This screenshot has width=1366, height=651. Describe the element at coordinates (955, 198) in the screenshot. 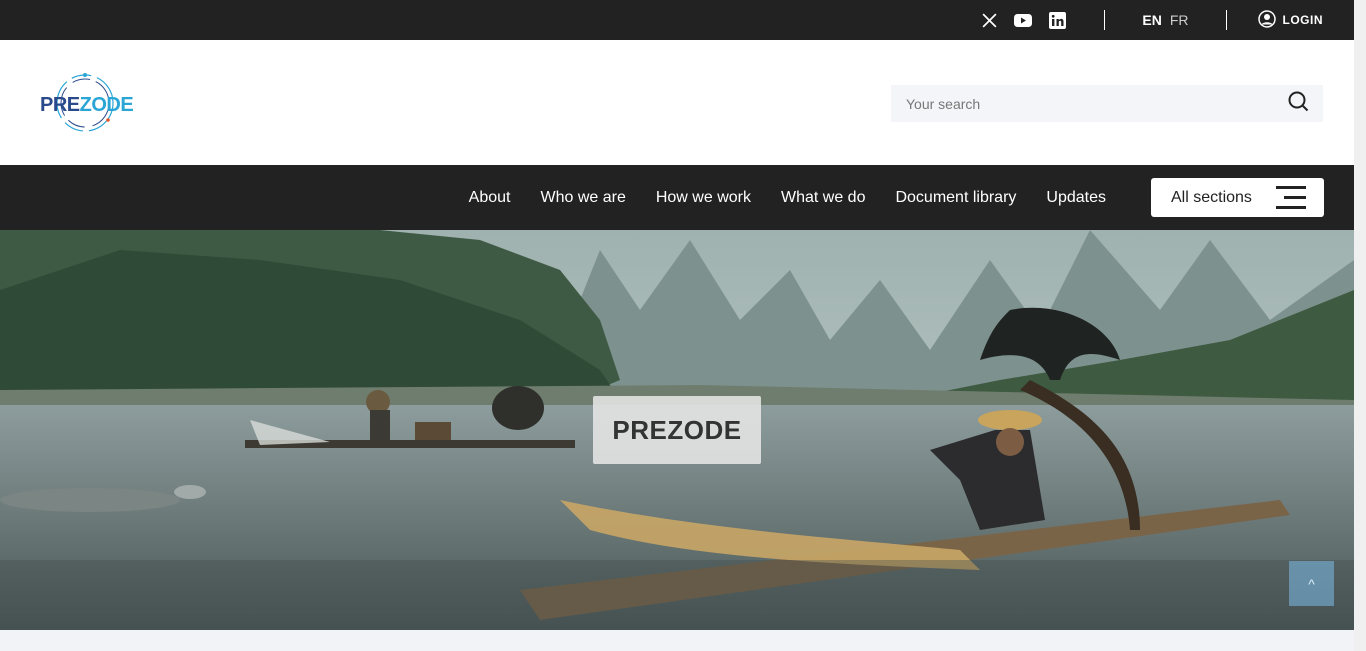

I see `nav-document-library: Document library` at that location.